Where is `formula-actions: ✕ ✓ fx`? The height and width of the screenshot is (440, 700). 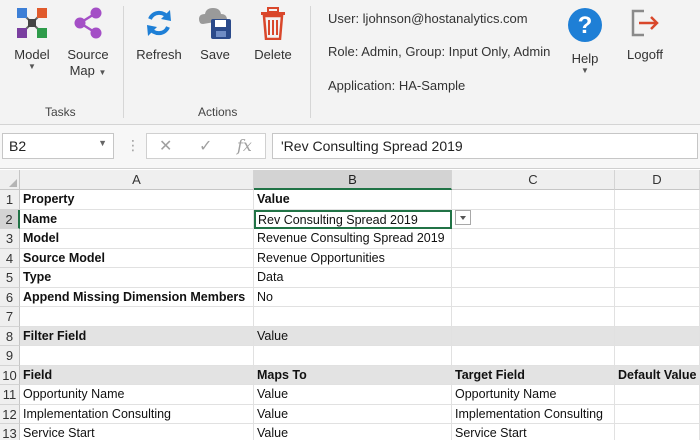 formula-actions: ✕ ✓ fx is located at coordinates (206, 146).